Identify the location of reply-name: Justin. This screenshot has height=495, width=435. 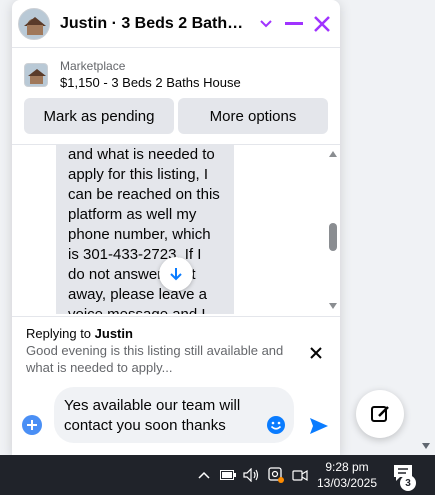
(113, 333).